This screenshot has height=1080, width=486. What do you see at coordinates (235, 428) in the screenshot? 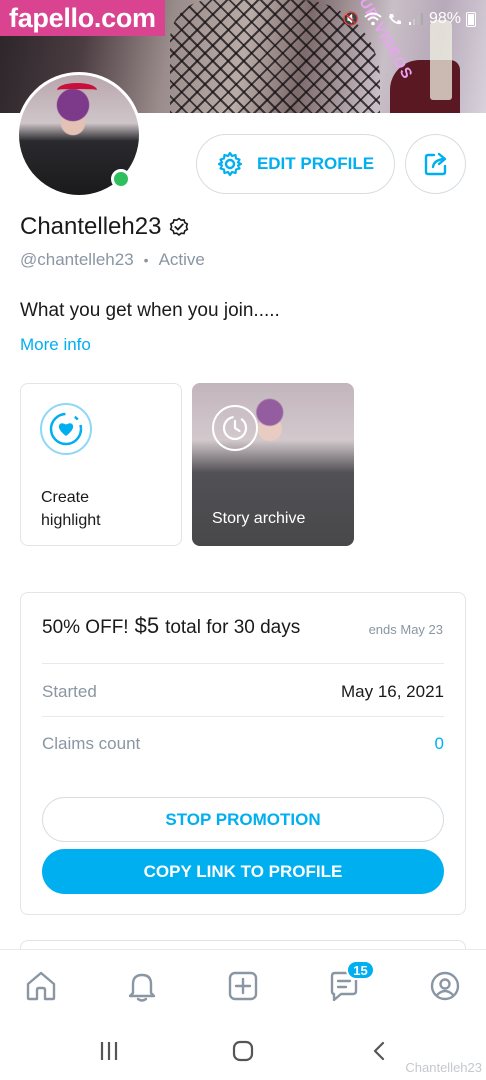
I see `history-clock-icon` at bounding box center [235, 428].